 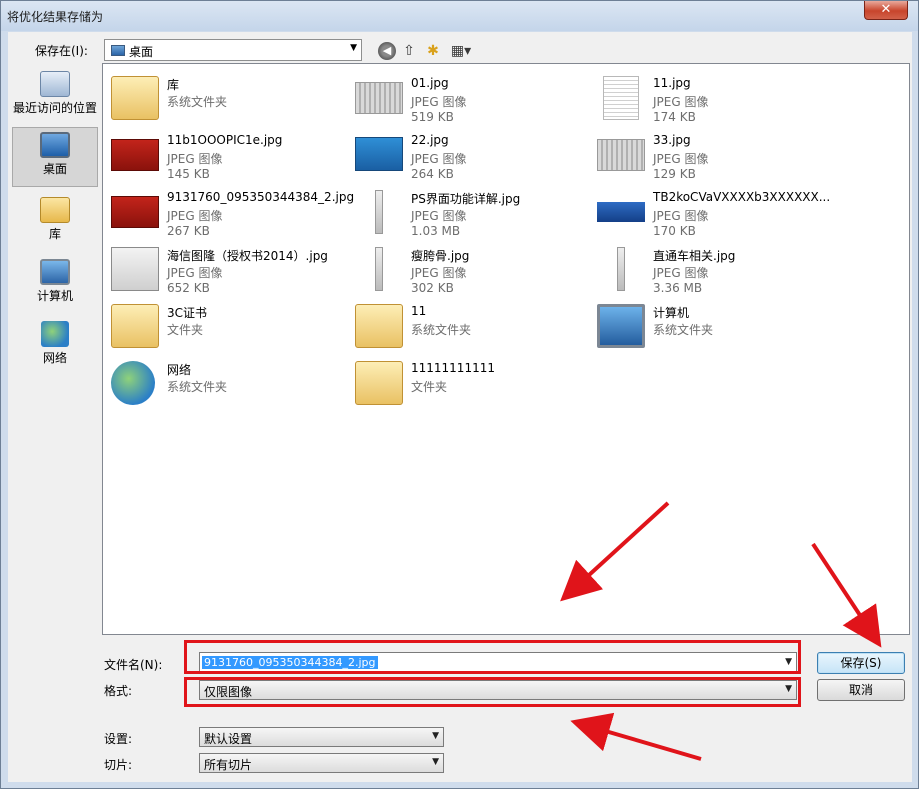 I want to click on annotation-arrows, so click(x=721, y=631).